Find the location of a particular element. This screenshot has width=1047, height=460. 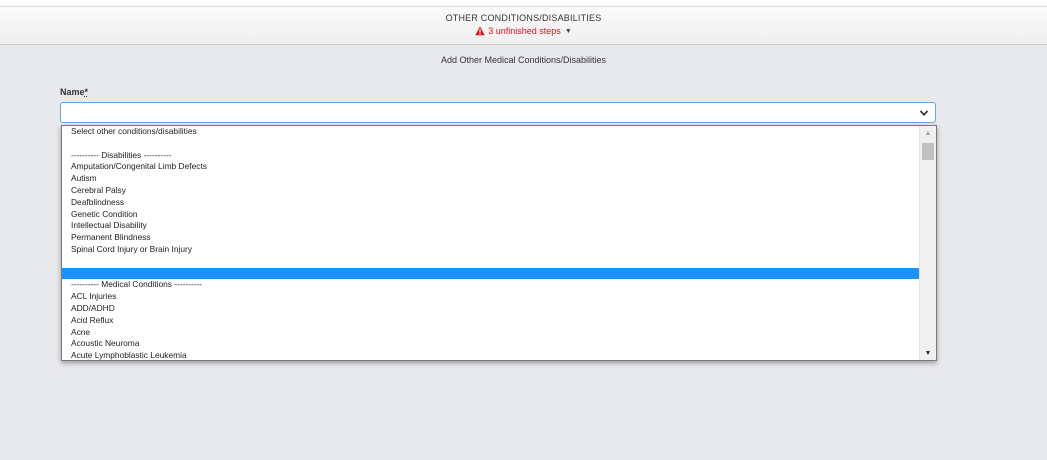

dropdown-option: ADD/ADHD is located at coordinates (490, 309).